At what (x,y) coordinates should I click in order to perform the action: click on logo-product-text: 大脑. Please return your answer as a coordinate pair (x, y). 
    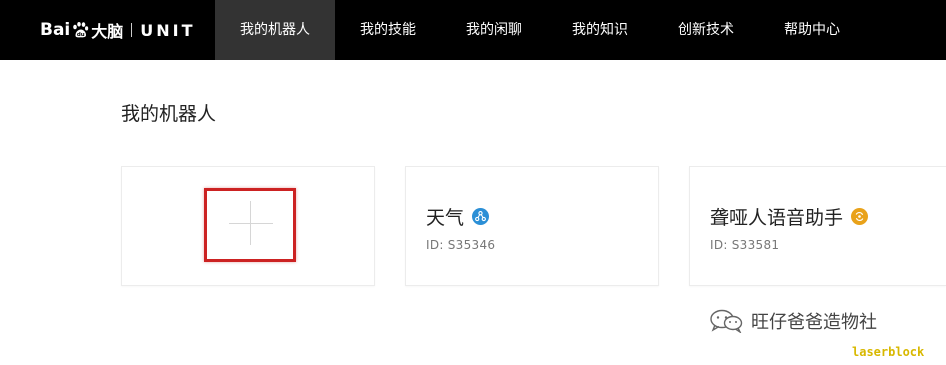
    Looking at the image, I should click on (107, 31).